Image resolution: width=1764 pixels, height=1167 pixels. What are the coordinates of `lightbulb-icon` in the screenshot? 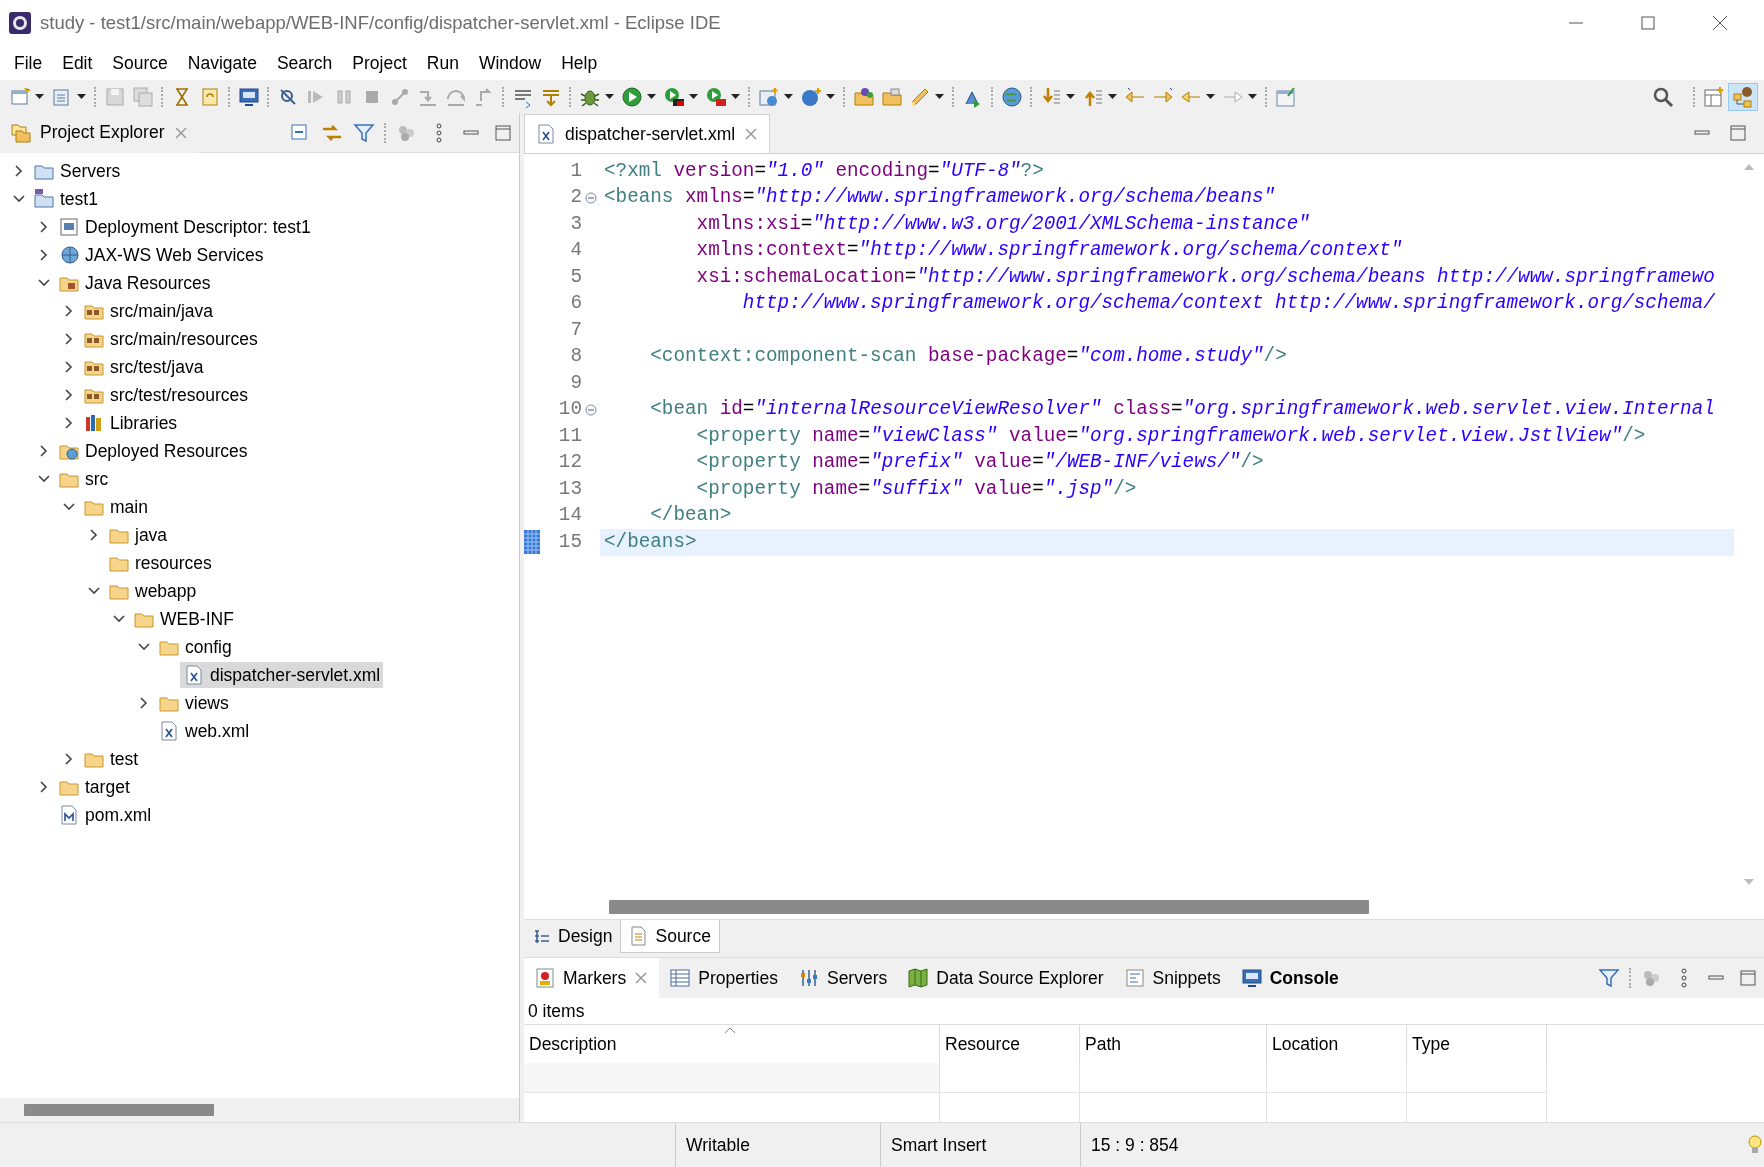 It's located at (1755, 1145).